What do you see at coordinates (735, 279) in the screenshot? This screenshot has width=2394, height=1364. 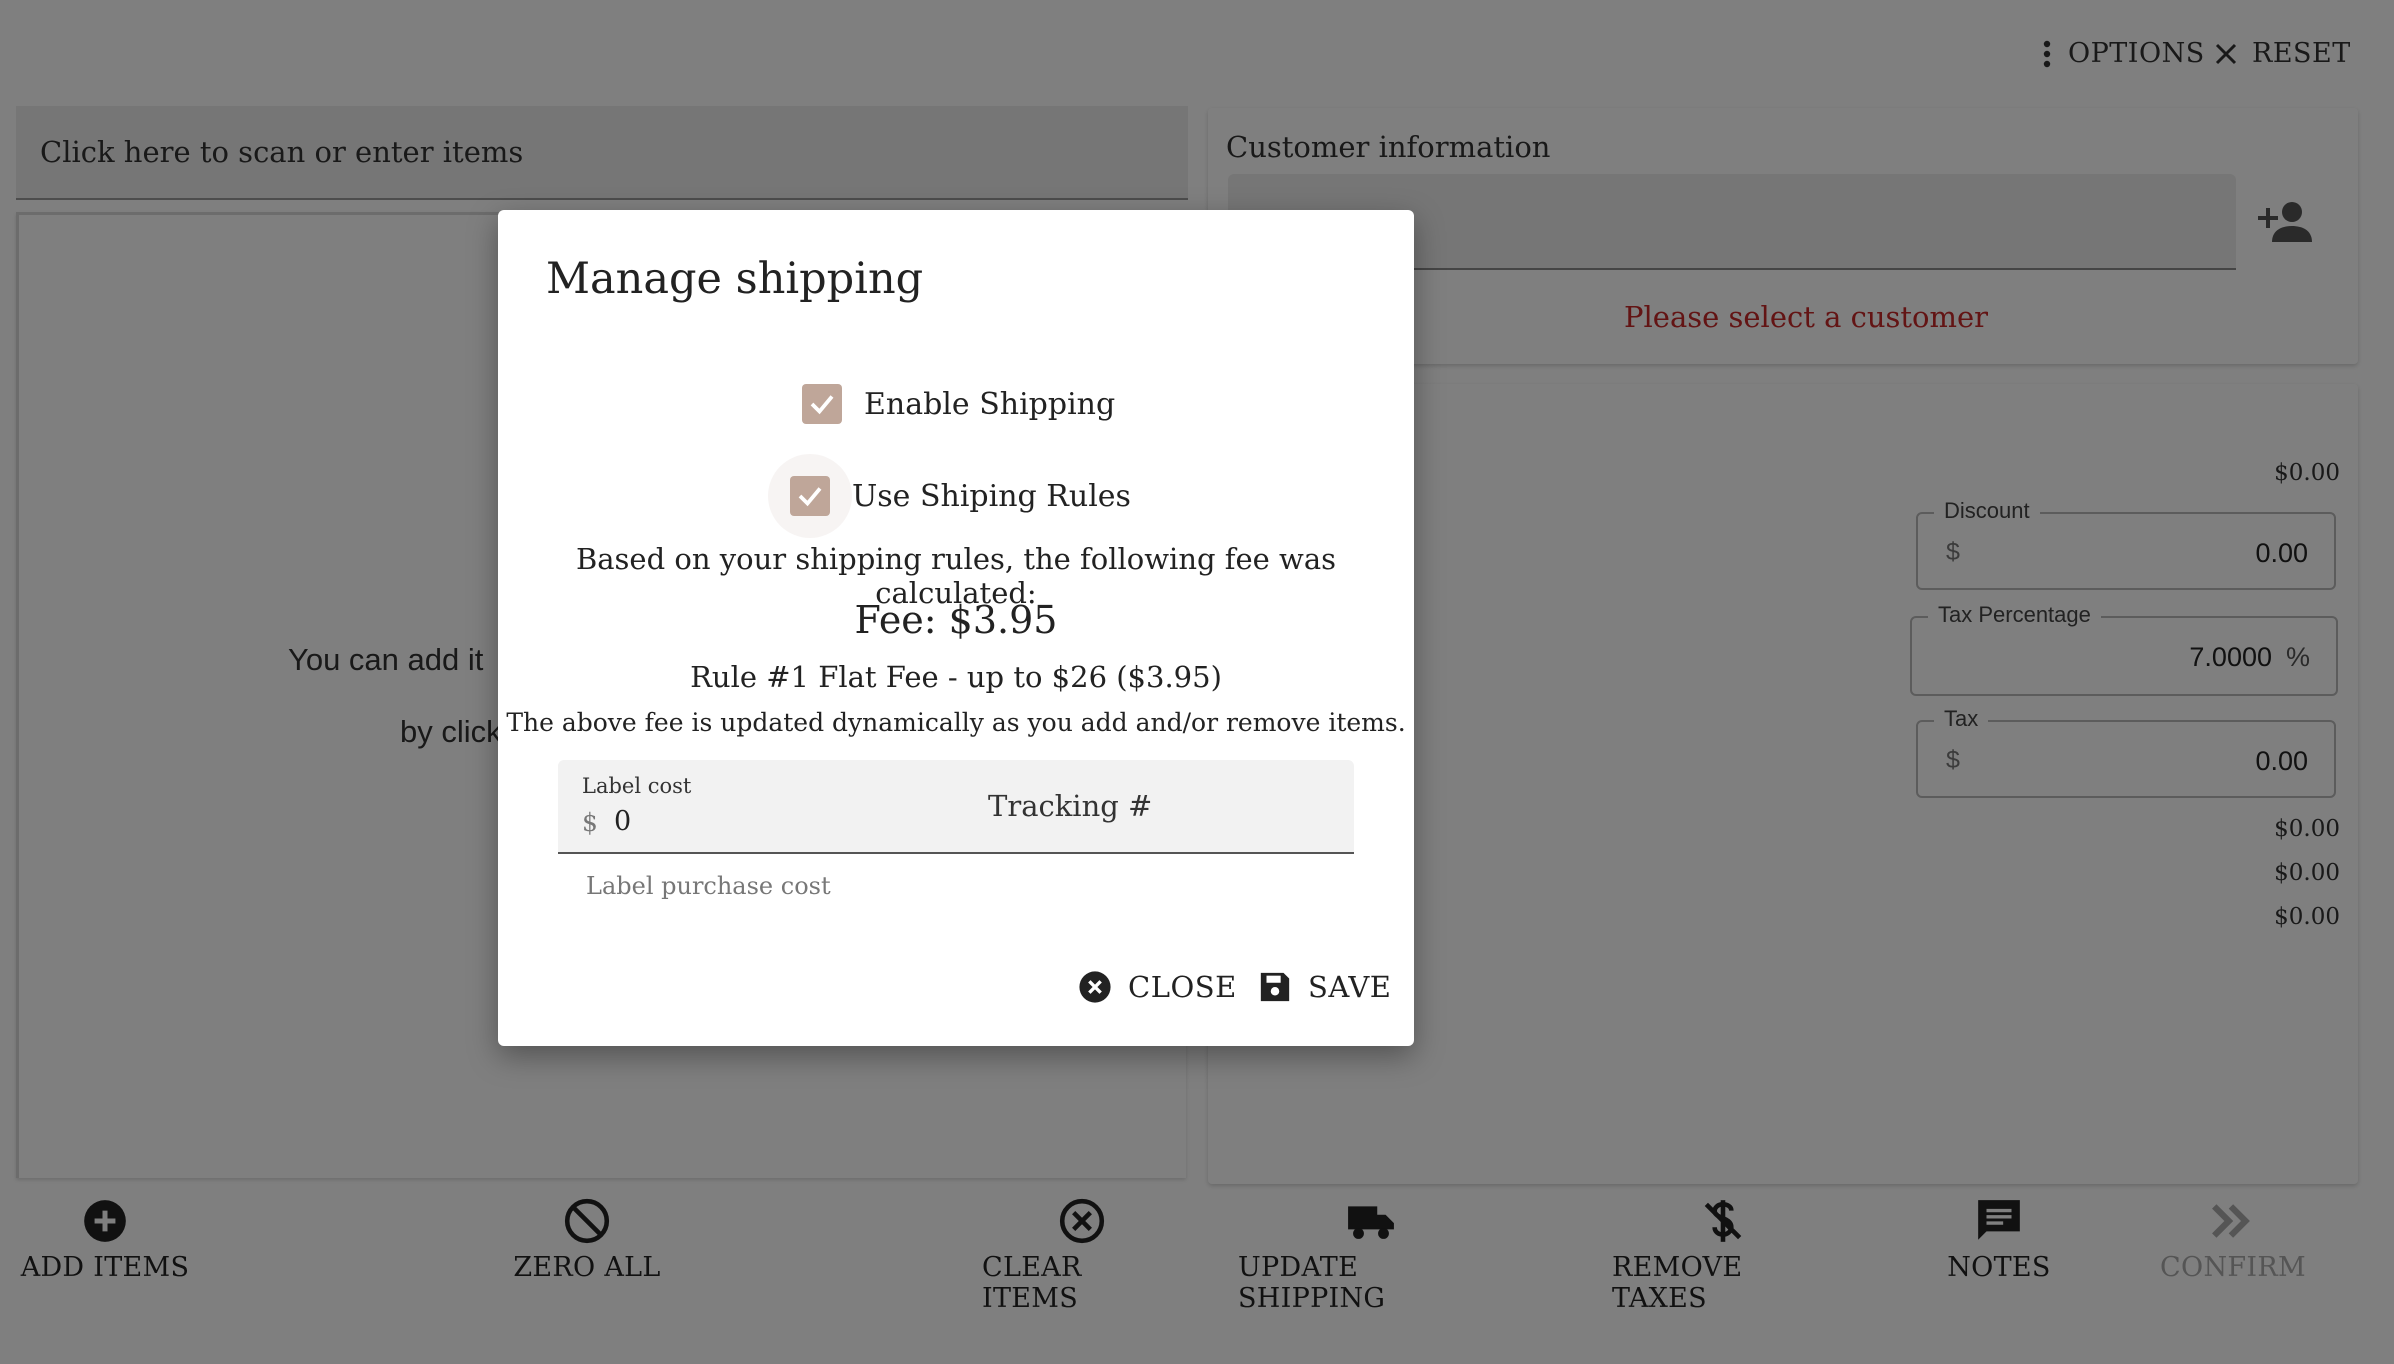 I see `dialog-title: Manage shipping` at bounding box center [735, 279].